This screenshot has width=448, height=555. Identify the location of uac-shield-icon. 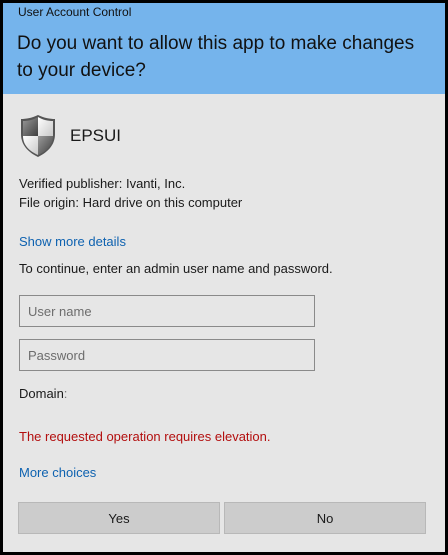
(38, 136).